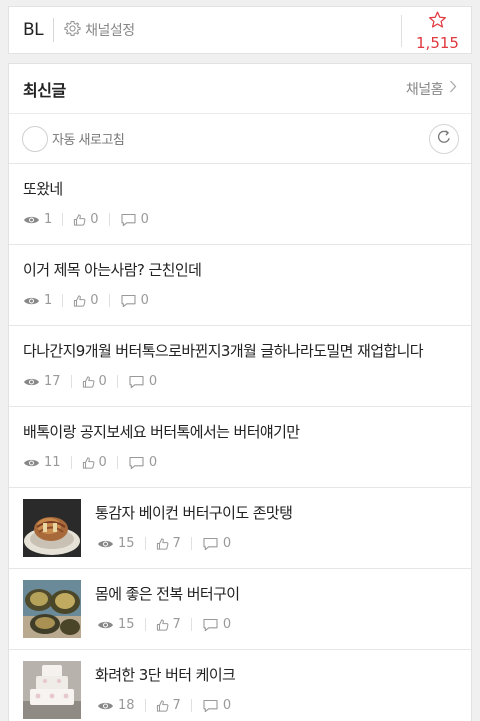 The height and width of the screenshot is (721, 480). I want to click on post-title: 배톡이랑 공지보세요 버터톡에서는 버터얘기만, so click(161, 431).